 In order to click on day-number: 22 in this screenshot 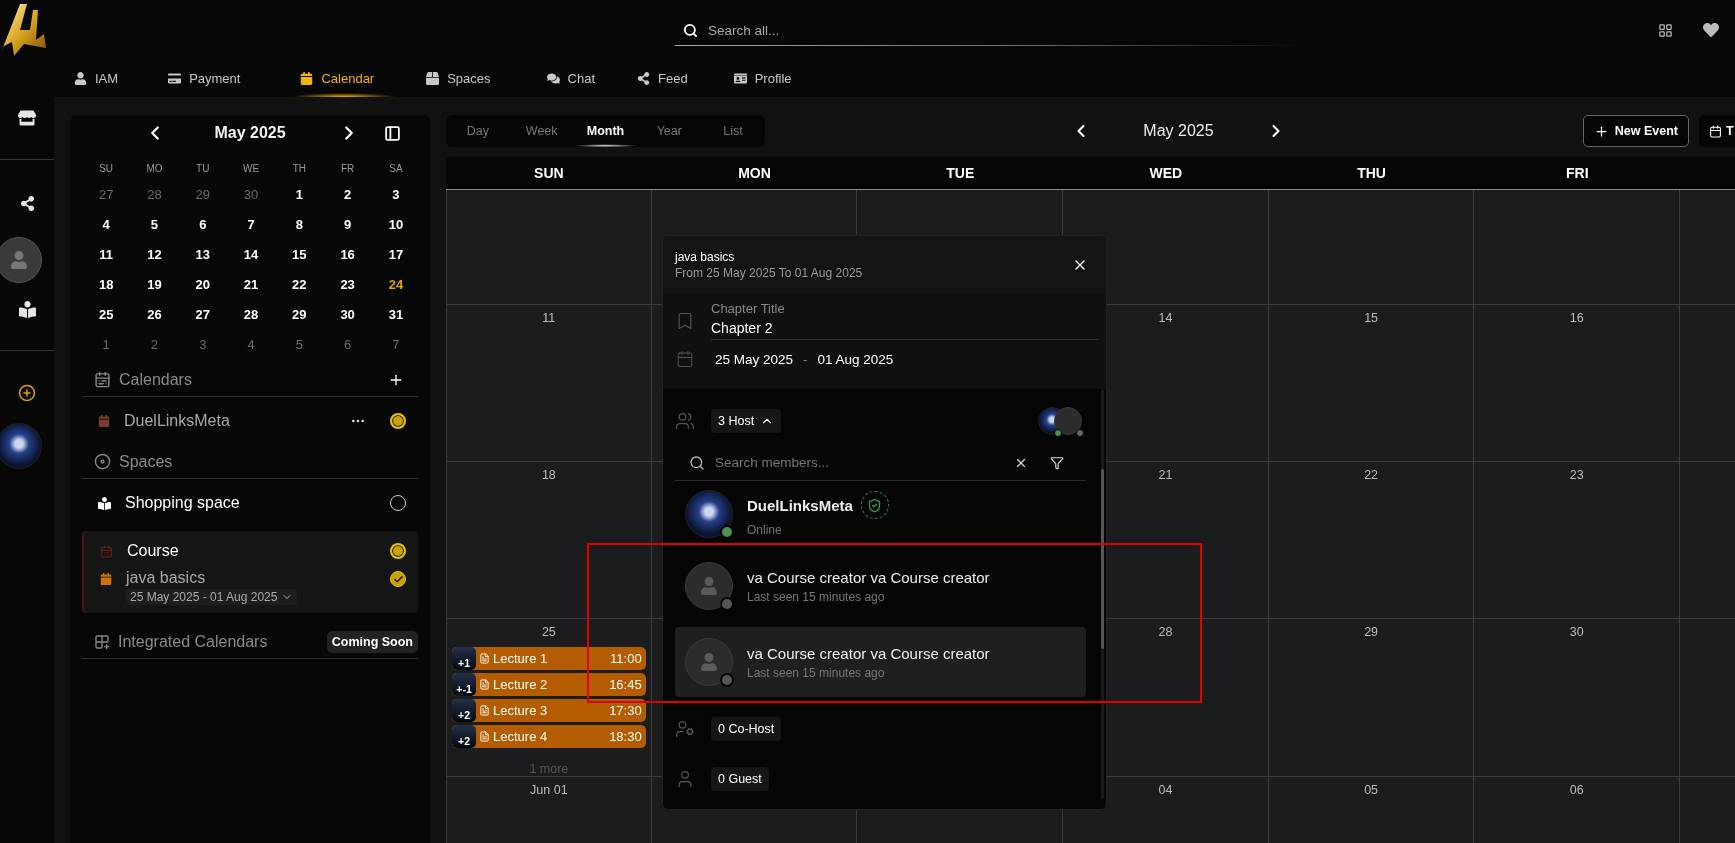, I will do `click(299, 284)`.